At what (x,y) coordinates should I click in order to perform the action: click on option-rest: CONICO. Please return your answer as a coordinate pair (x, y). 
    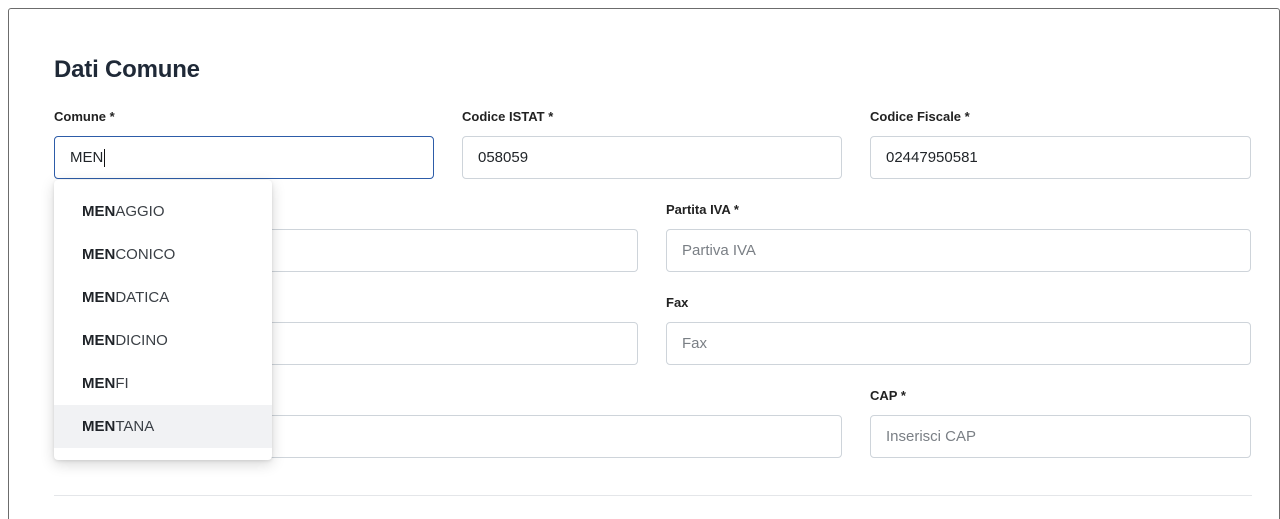
    Looking at the image, I should click on (145, 254).